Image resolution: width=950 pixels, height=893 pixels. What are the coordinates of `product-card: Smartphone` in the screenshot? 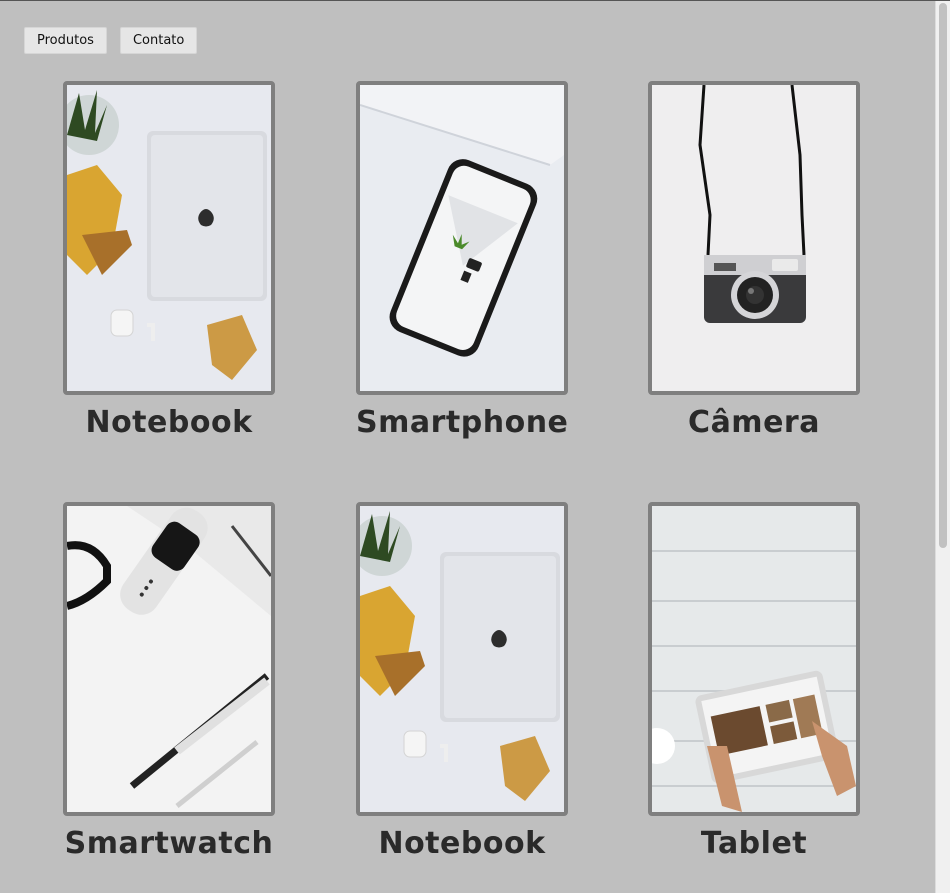 It's located at (462, 260).